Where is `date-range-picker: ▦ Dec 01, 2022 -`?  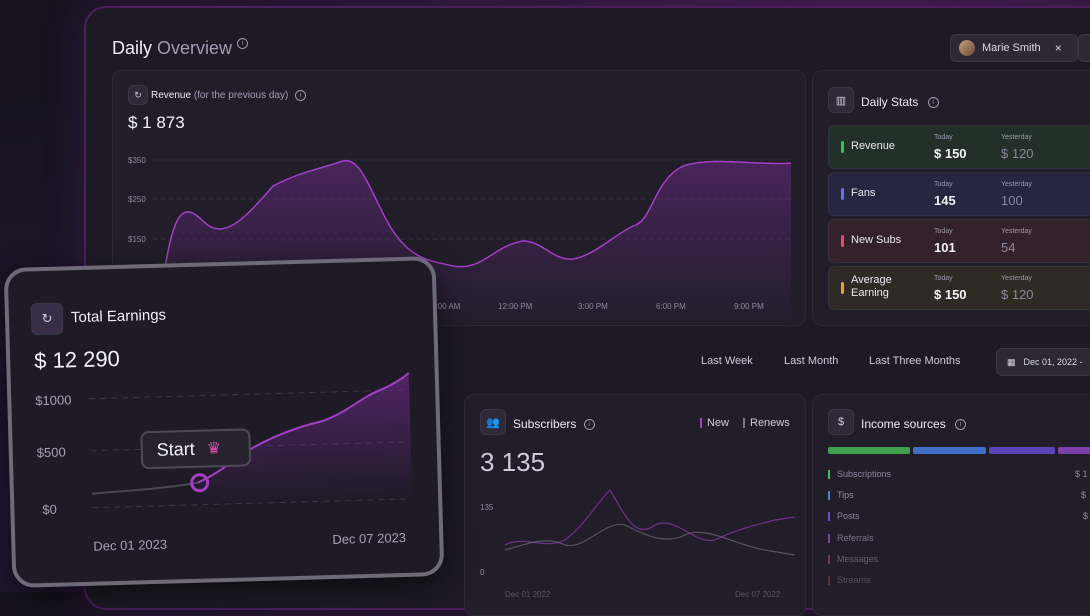
date-range-picker: ▦ Dec 01, 2022 - is located at coordinates (1043, 362).